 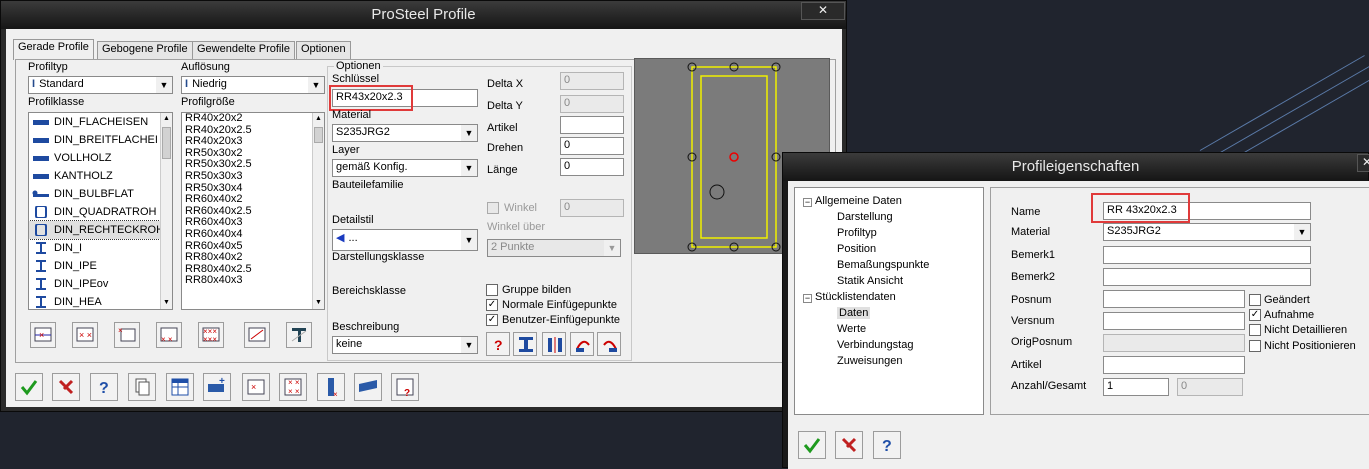 What do you see at coordinates (253, 200) in the screenshot?
I see `profilgroesse-item: RR60x40x2` at bounding box center [253, 200].